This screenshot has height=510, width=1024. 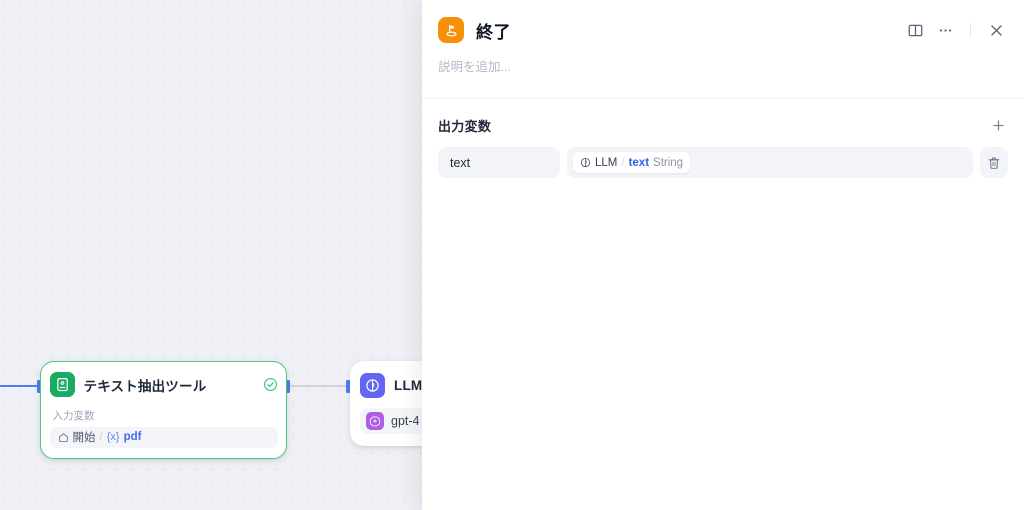 What do you see at coordinates (915, 30) in the screenshot?
I see `panel-layout-icon` at bounding box center [915, 30].